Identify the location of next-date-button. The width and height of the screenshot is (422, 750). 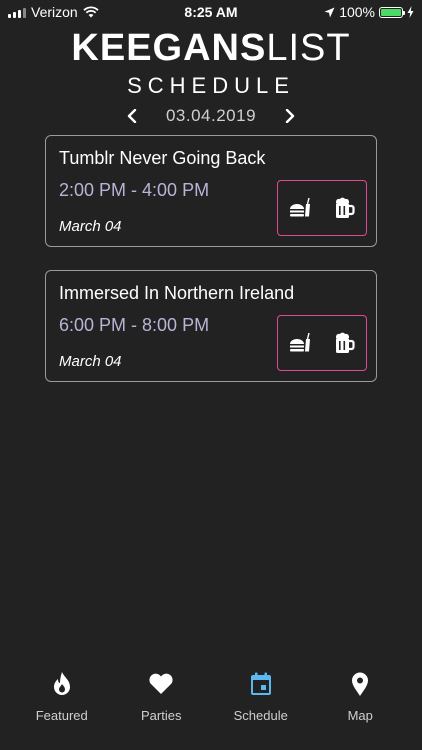
(290, 116).